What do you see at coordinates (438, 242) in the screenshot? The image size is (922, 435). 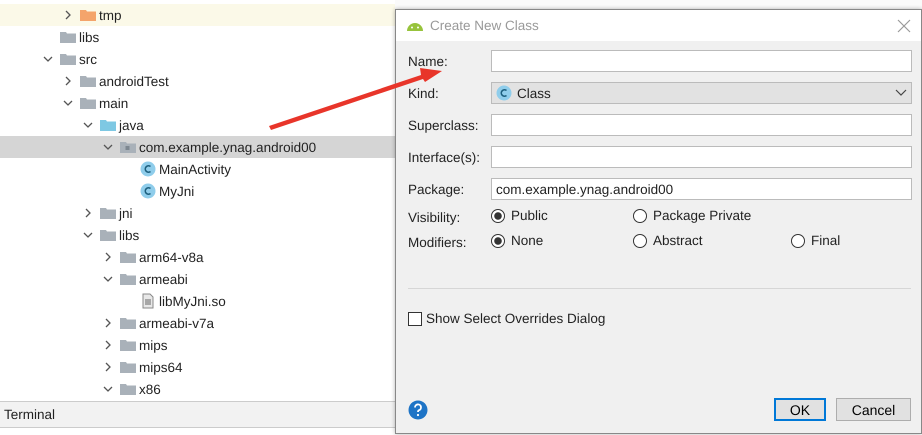 I see `field-label: Modifiers:` at bounding box center [438, 242].